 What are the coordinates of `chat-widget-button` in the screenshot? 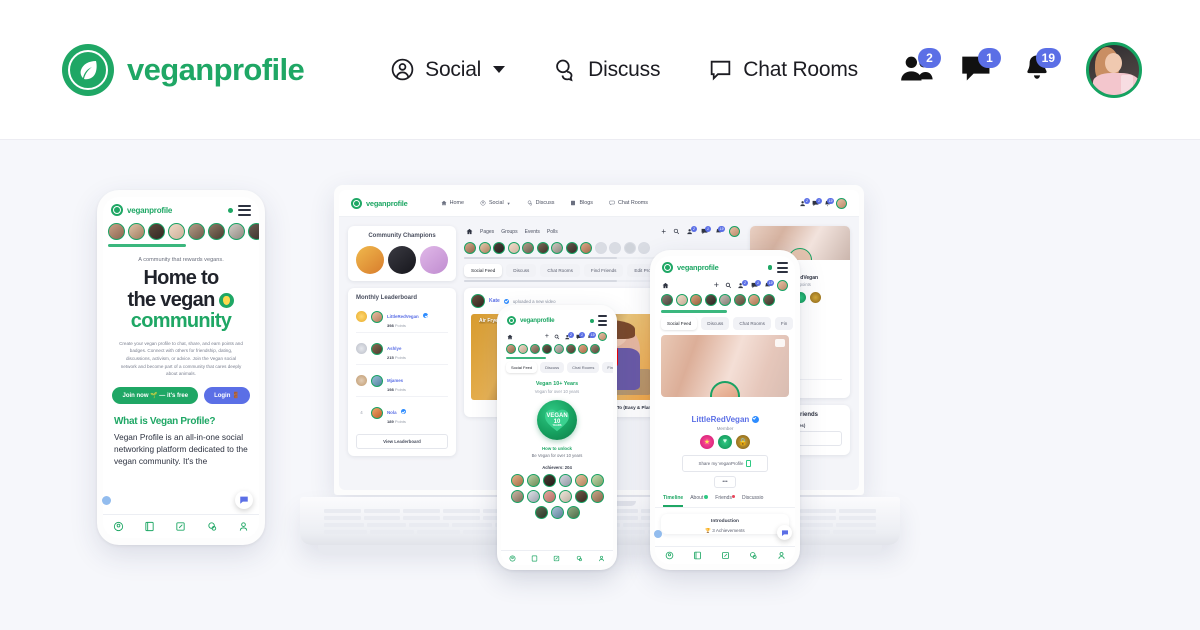 It's located at (244, 500).